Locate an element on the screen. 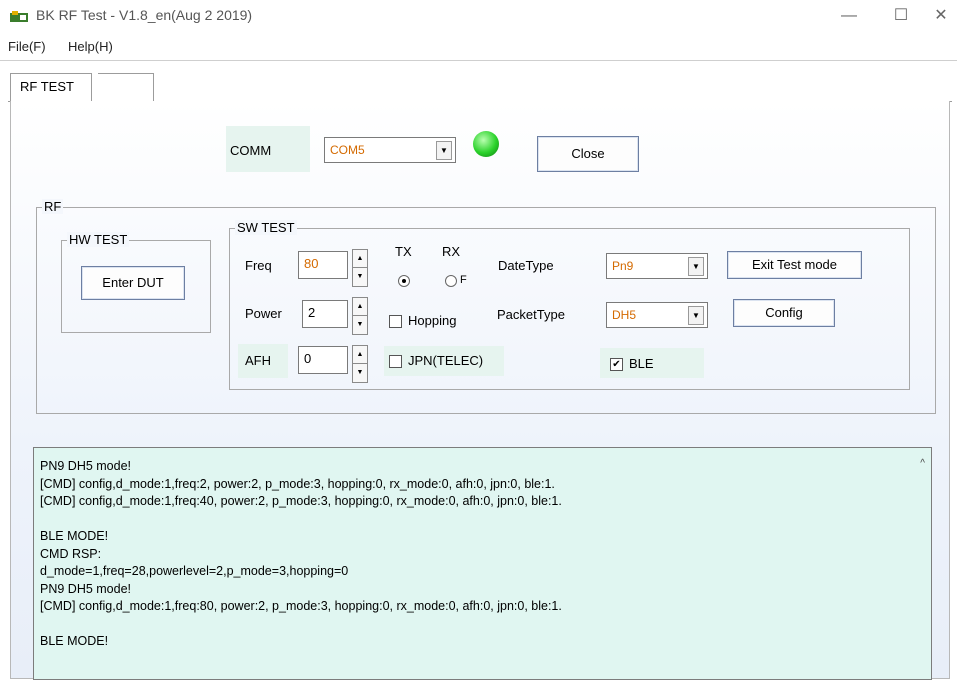  config-button: Config is located at coordinates (784, 313).